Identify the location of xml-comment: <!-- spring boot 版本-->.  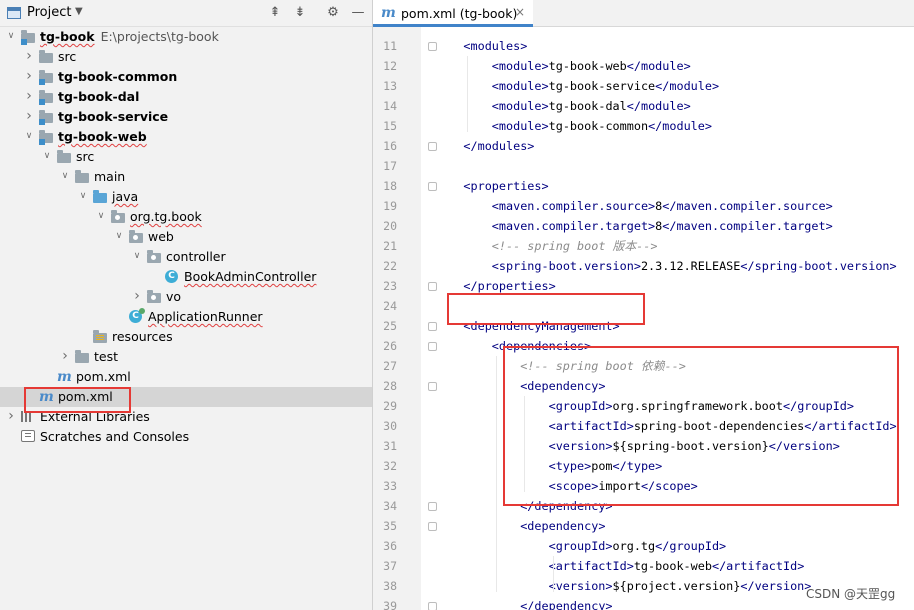
(574, 246).